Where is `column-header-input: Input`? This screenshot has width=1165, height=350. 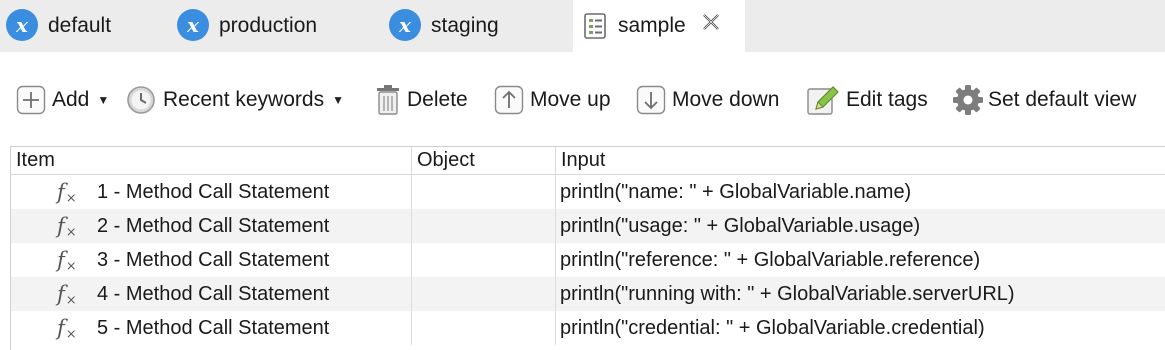 column-header-input: Input is located at coordinates (860, 160).